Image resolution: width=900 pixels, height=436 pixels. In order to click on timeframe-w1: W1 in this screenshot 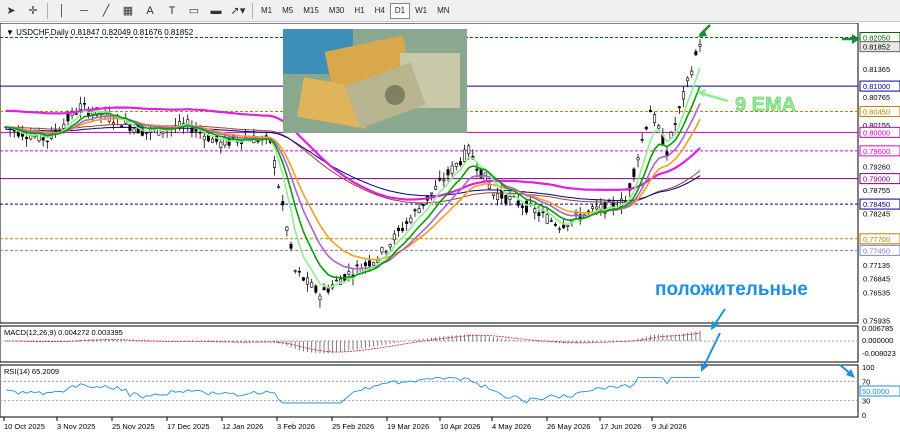, I will do `click(421, 11)`.